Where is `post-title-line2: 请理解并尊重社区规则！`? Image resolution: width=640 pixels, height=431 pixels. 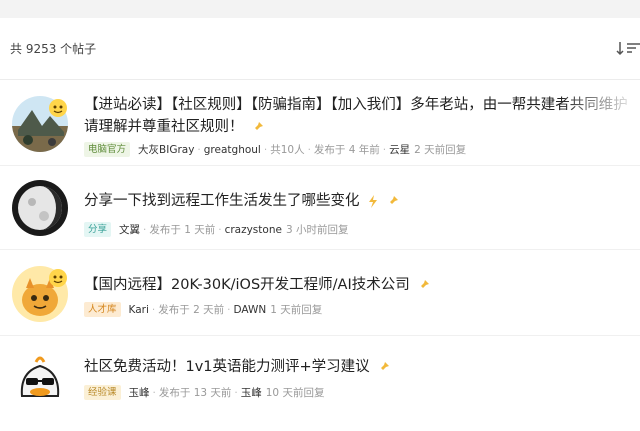
post-title-line2: 请理解并尊重社区规则！ is located at coordinates (164, 127).